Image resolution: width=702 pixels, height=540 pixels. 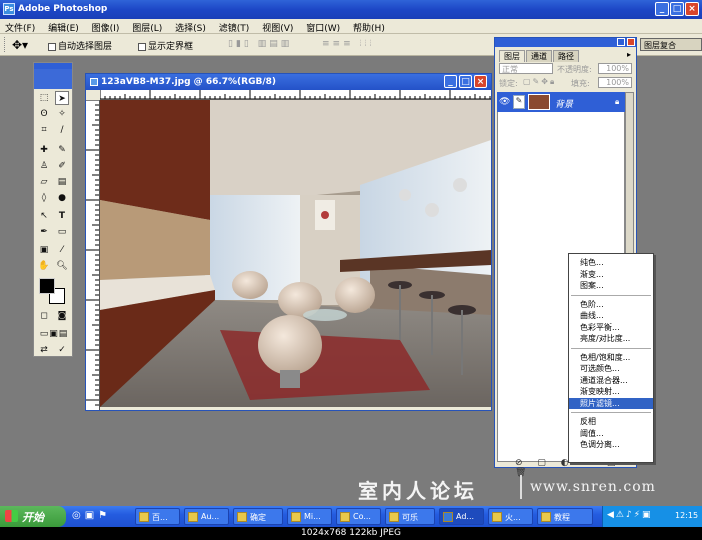 What do you see at coordinates (54, 334) in the screenshot?
I see `screen-mode-icons: ▭▣▤` at bounding box center [54, 334].